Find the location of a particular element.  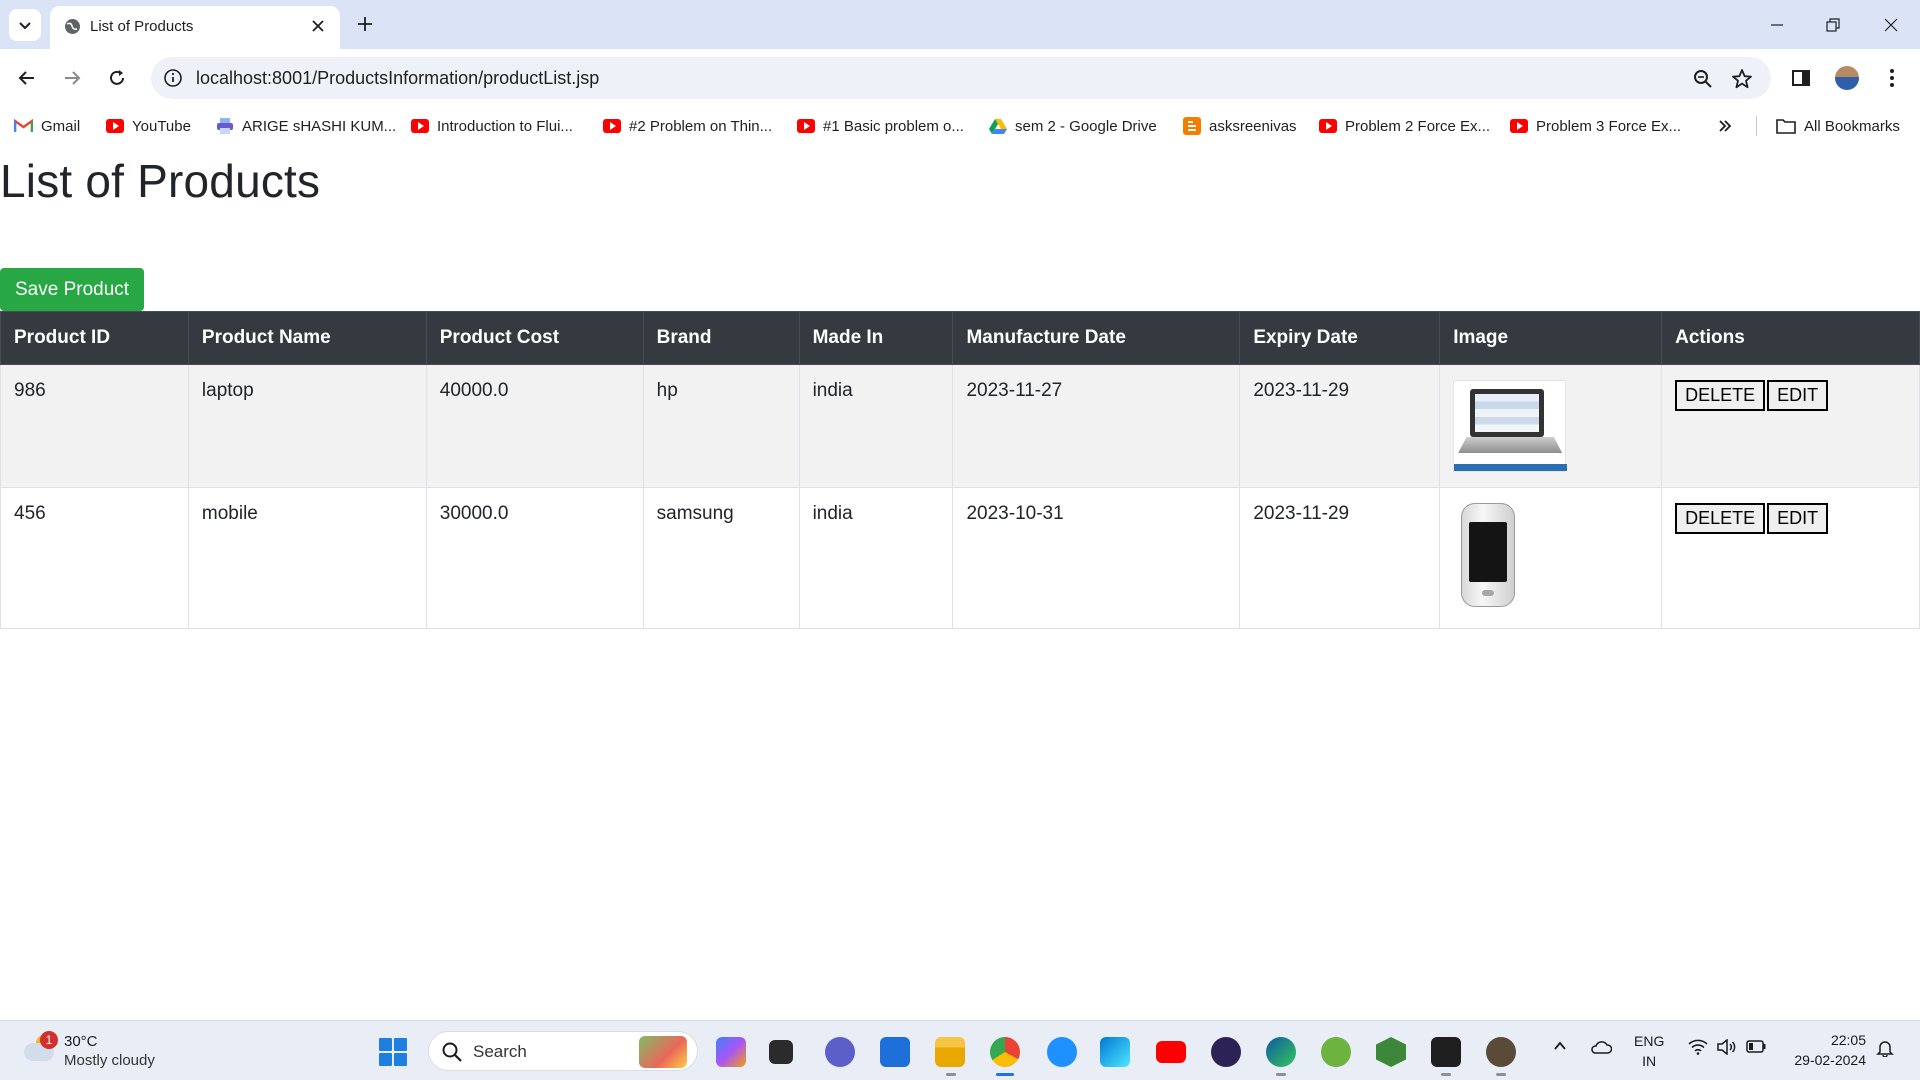

bookmark-google-drive: sem 2 - Google Drive is located at coordinates (1073, 126).